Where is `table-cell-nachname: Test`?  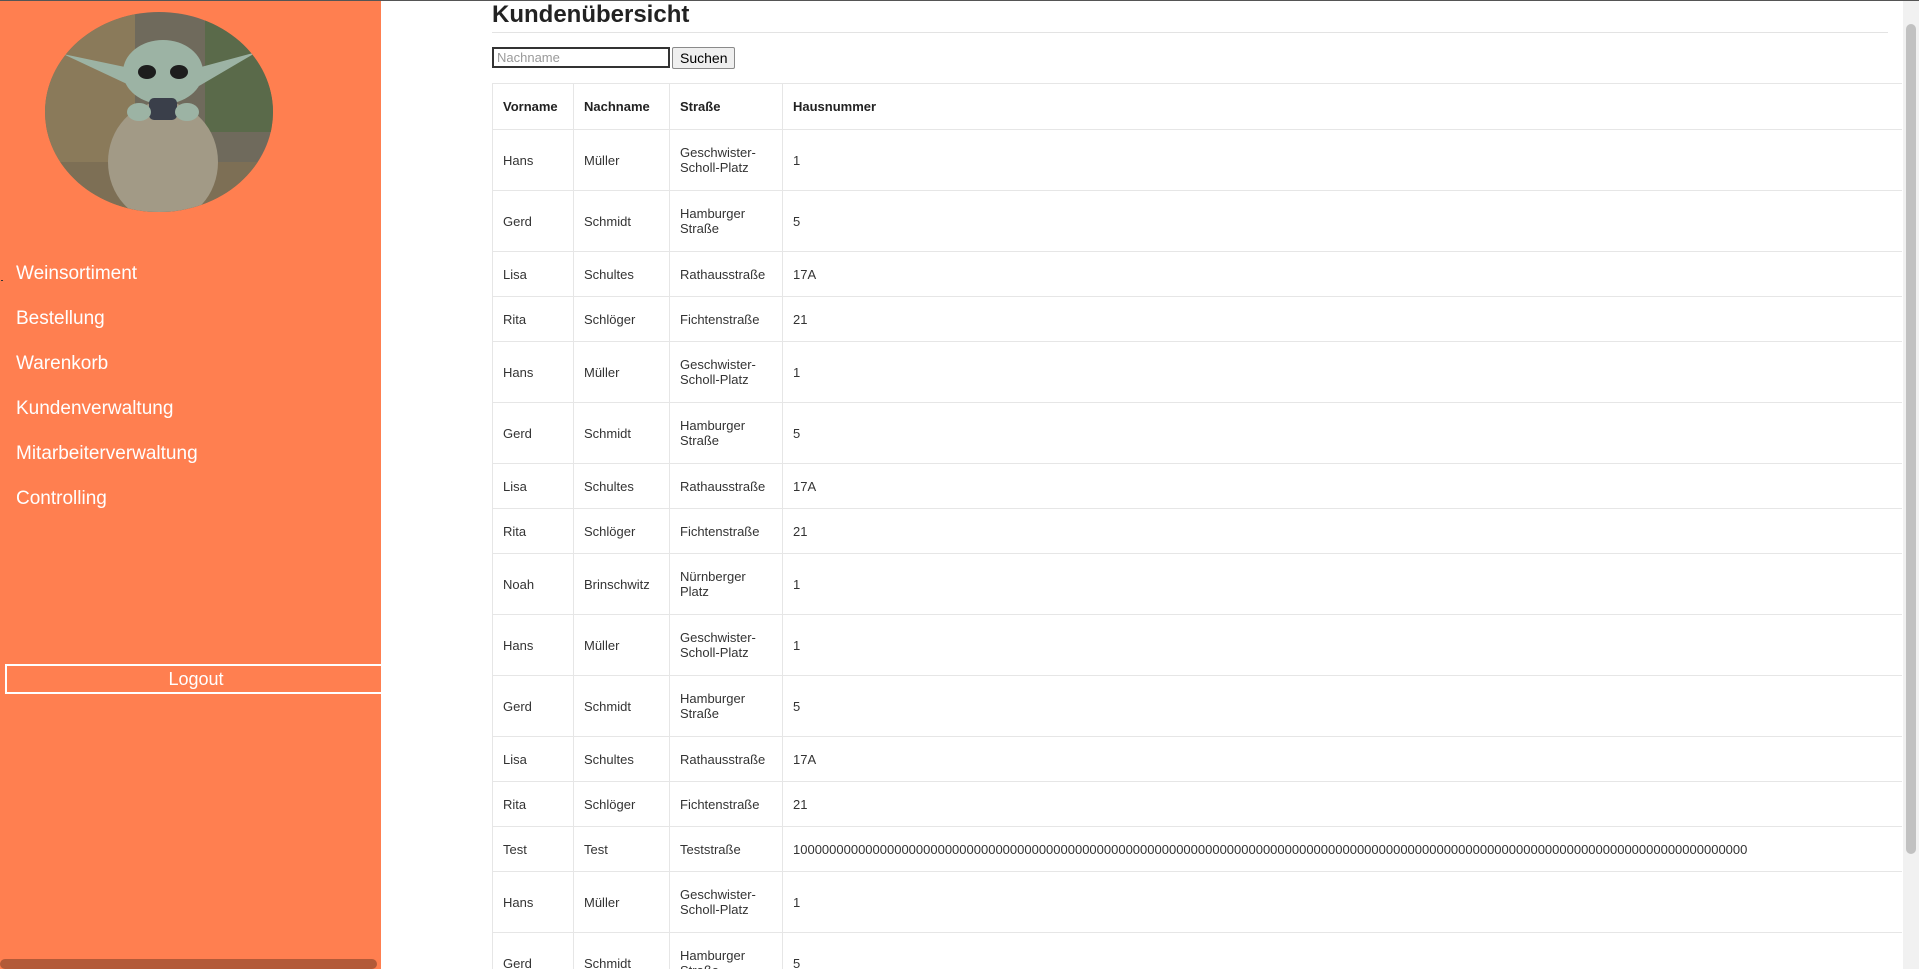
table-cell-nachname: Test is located at coordinates (621, 849).